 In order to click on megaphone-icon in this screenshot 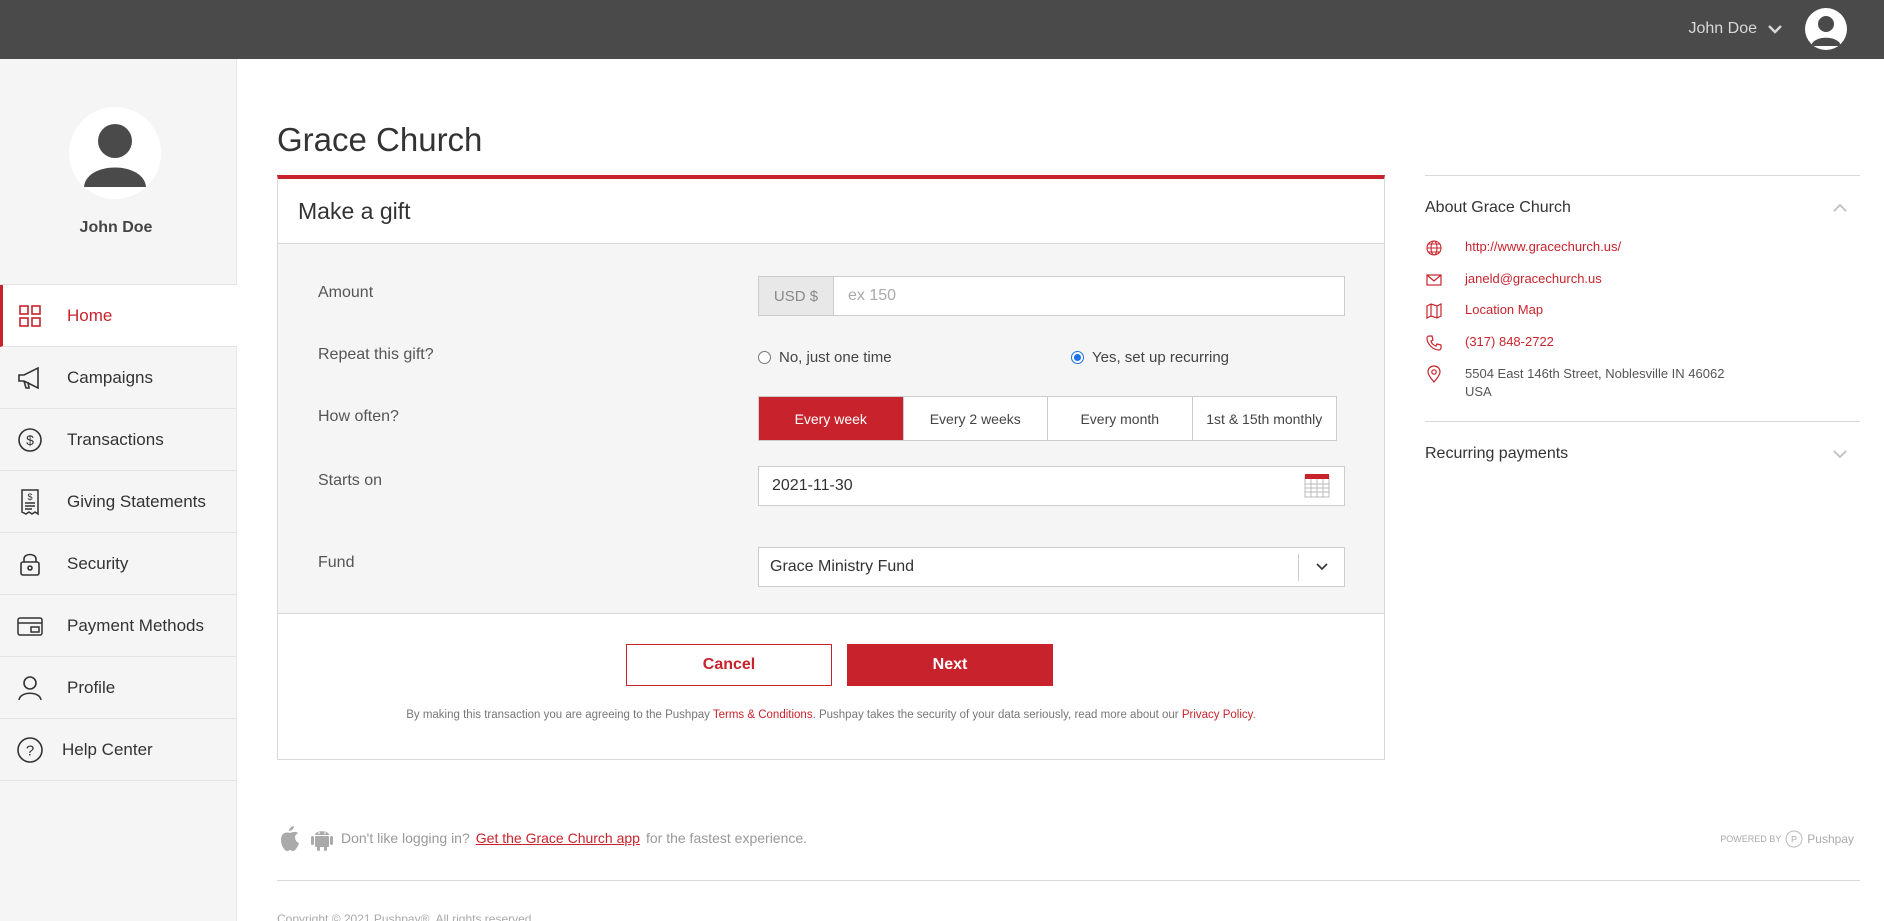, I will do `click(28, 377)`.